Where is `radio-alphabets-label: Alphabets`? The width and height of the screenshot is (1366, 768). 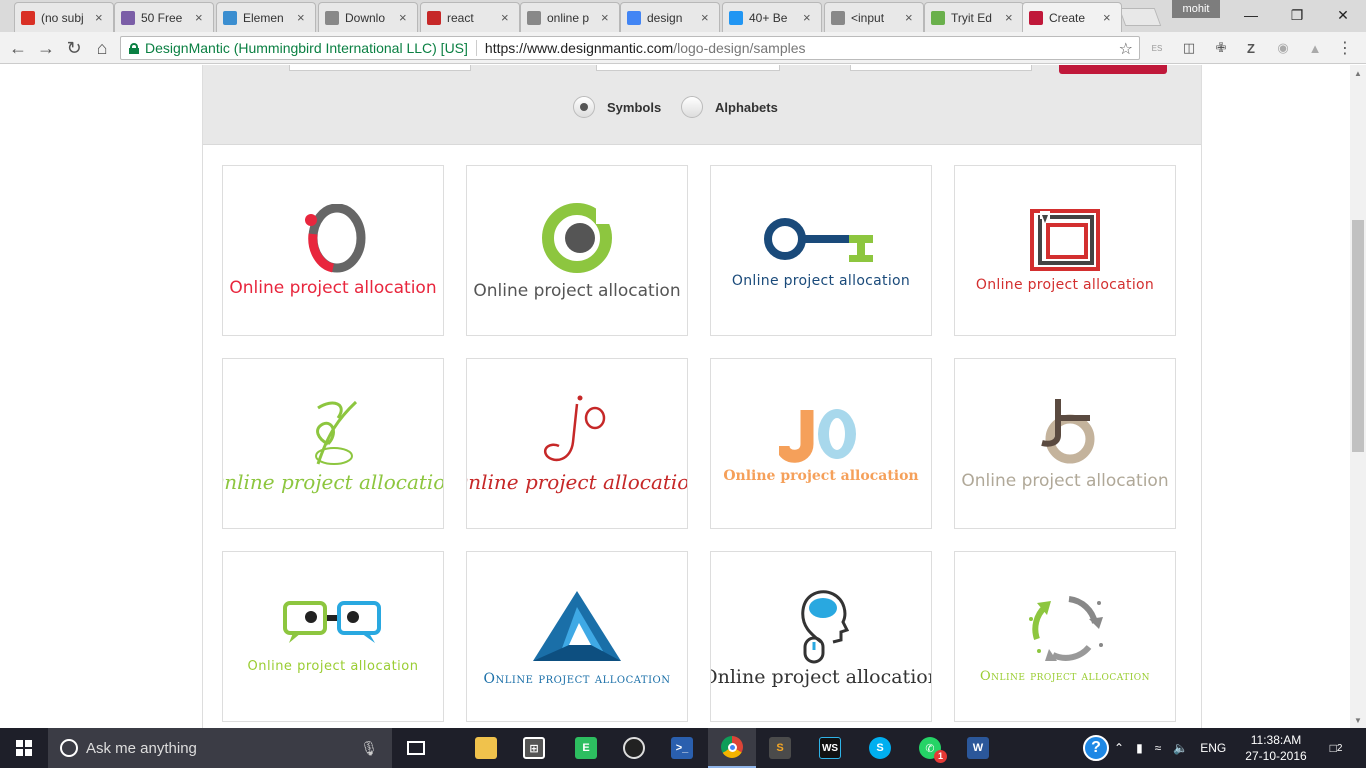
radio-alphabets-label: Alphabets is located at coordinates (746, 107).